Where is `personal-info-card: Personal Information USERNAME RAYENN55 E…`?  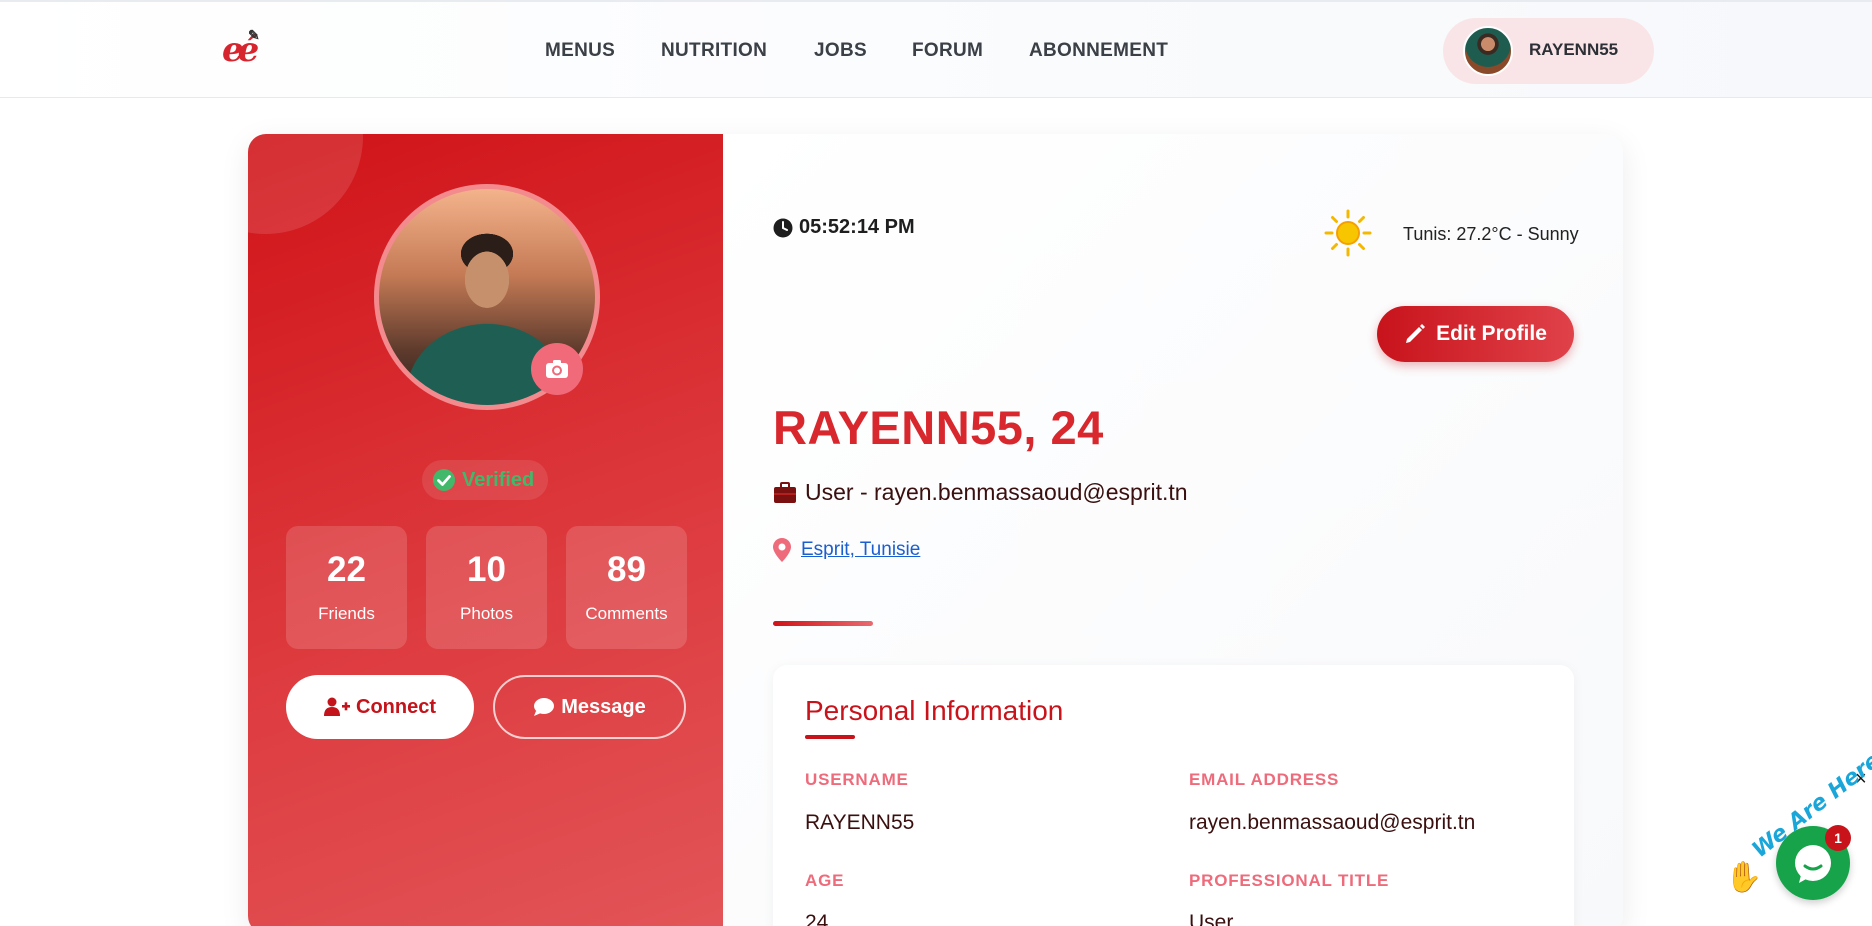
personal-info-card: Personal Information USERNAME RAYENN55 E… is located at coordinates (1173, 795).